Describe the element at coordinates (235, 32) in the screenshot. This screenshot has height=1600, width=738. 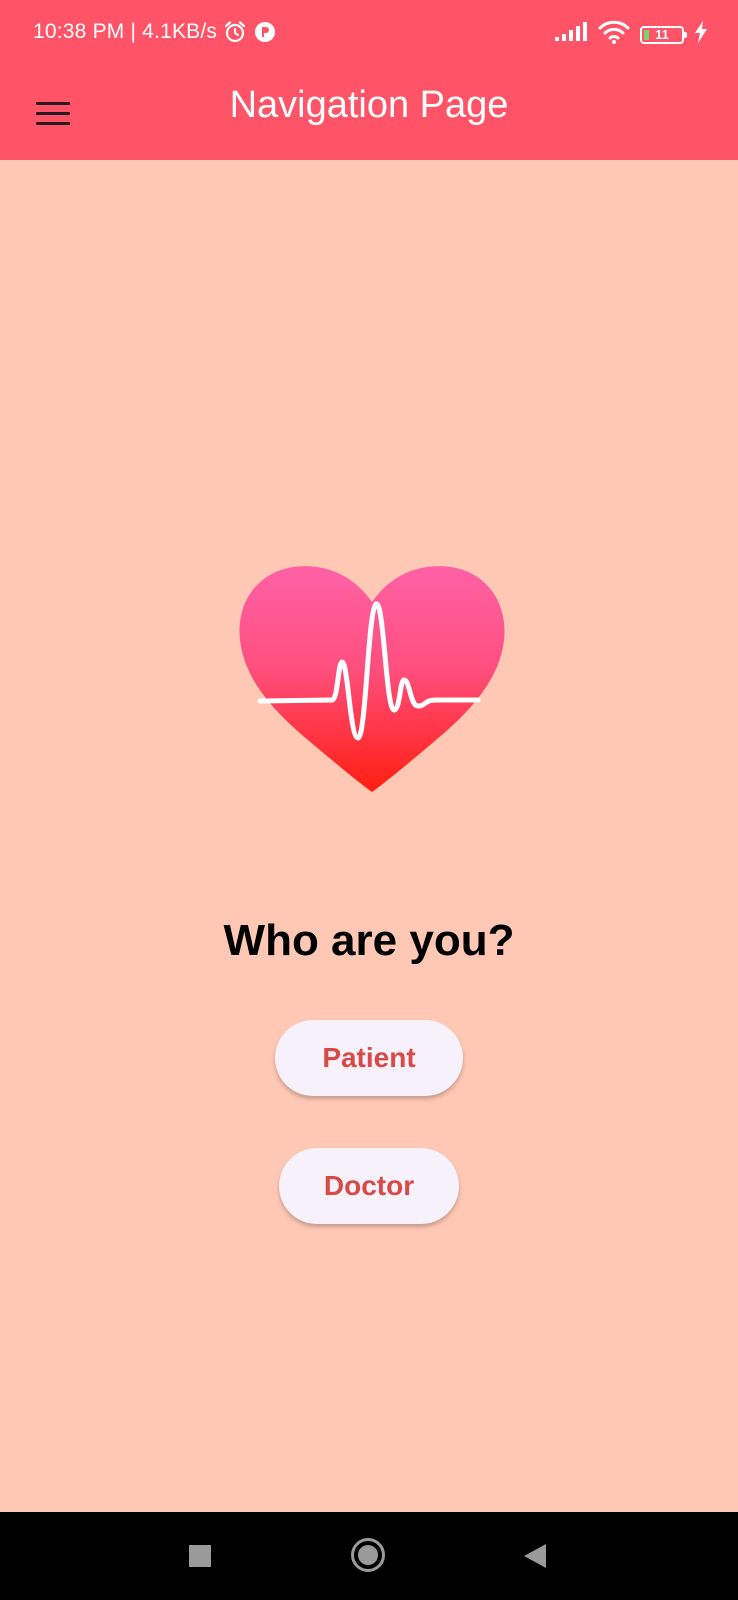
I see `alarm-icon` at that location.